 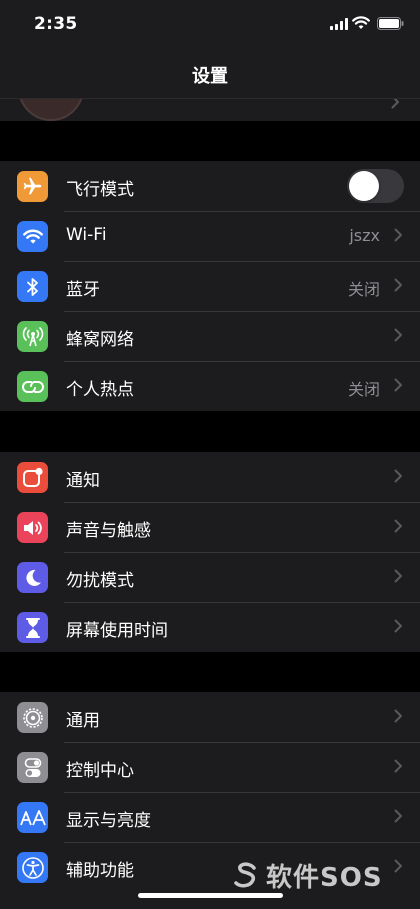 I want to click on general-label: 通用, so click(x=83, y=721).